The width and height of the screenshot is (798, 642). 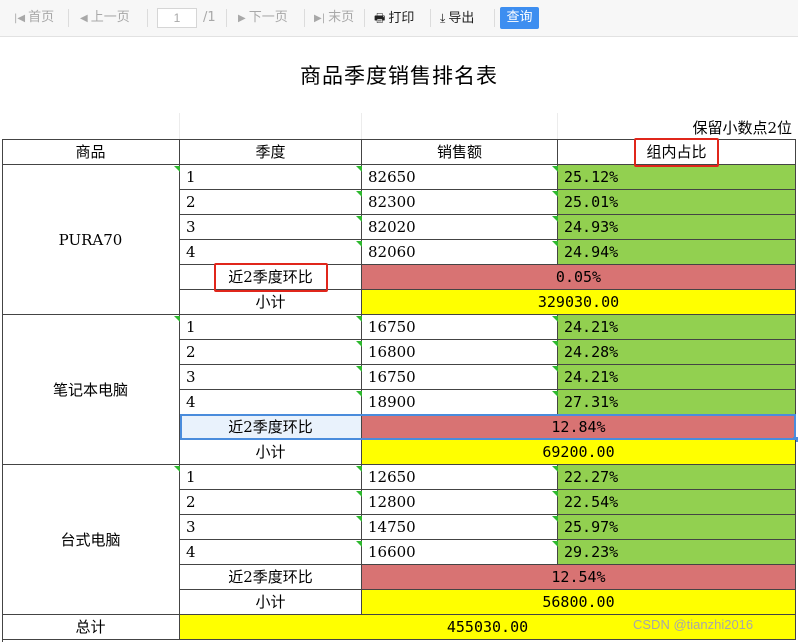 What do you see at coordinates (460, 352) in the screenshot?
I see `sales-cell: 16800` at bounding box center [460, 352].